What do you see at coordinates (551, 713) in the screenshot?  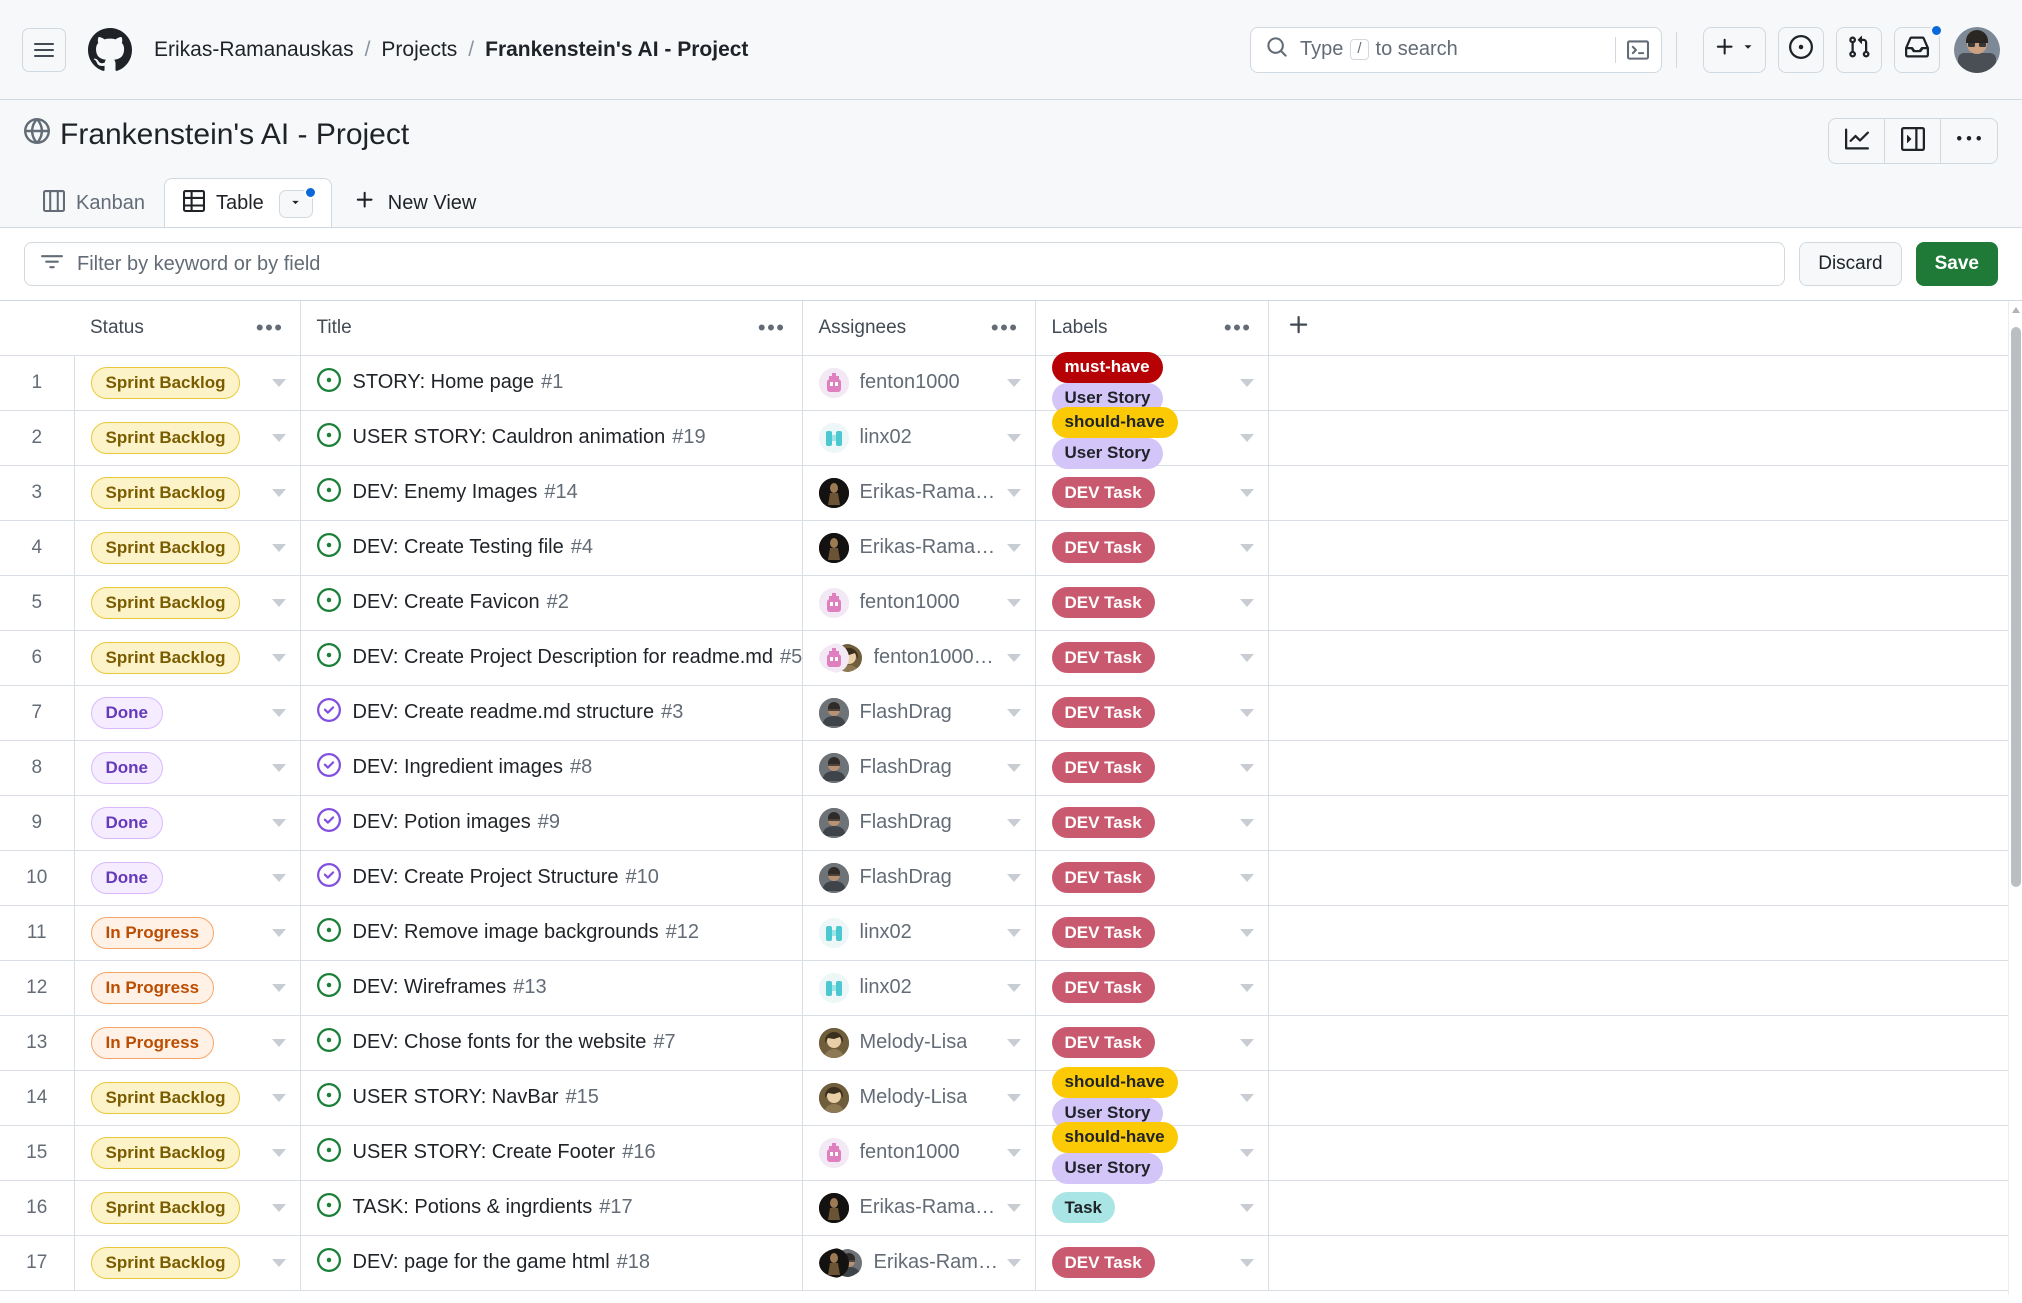 I see `title-cell: DEV: Create readme.md structure #3` at bounding box center [551, 713].